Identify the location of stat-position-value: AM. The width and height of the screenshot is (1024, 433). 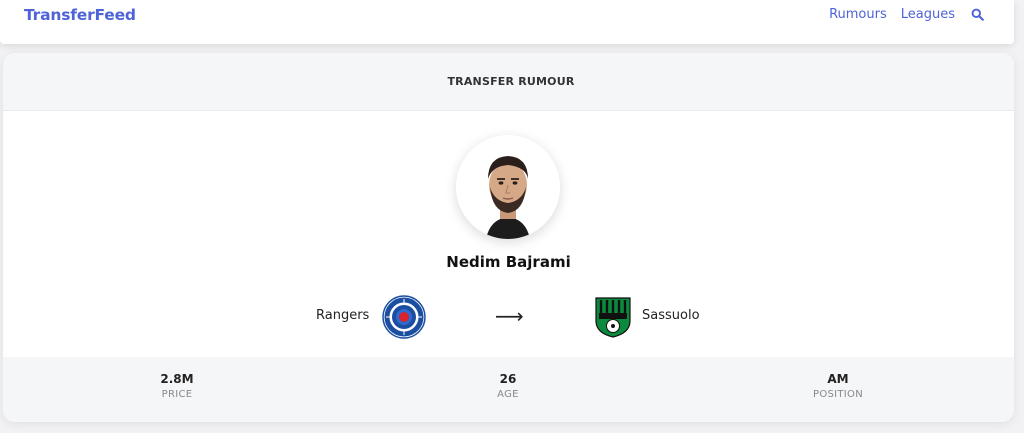
(838, 379).